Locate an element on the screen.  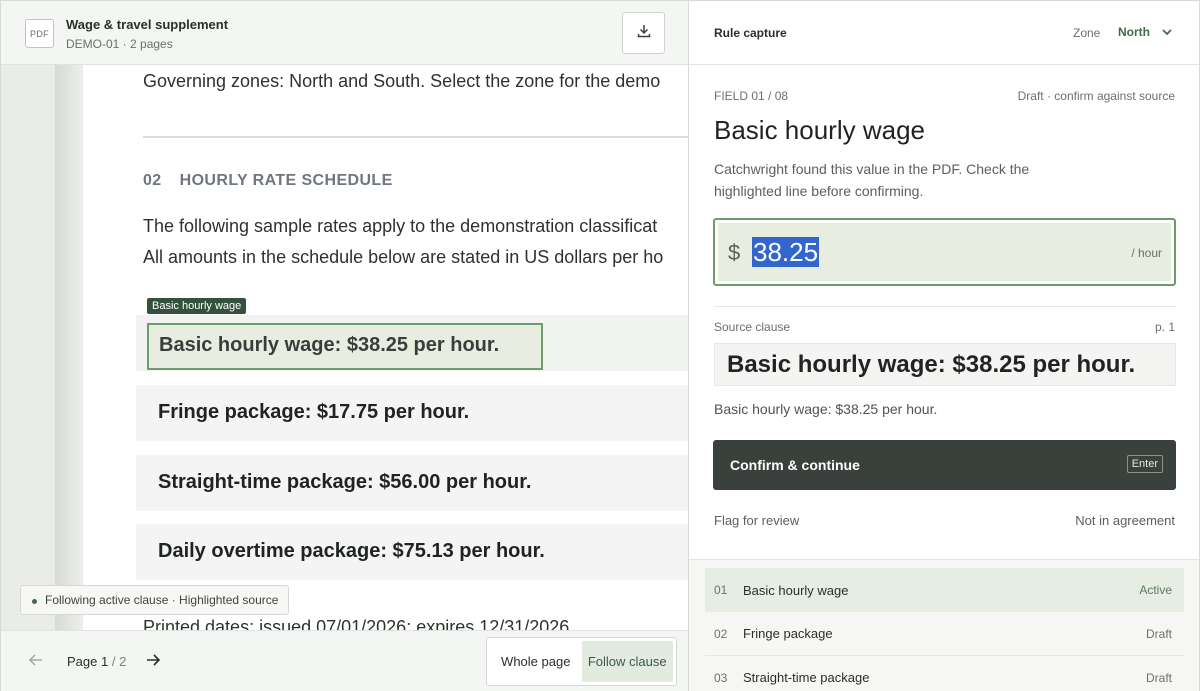
queue-item-state: Active is located at coordinates (1155, 590).